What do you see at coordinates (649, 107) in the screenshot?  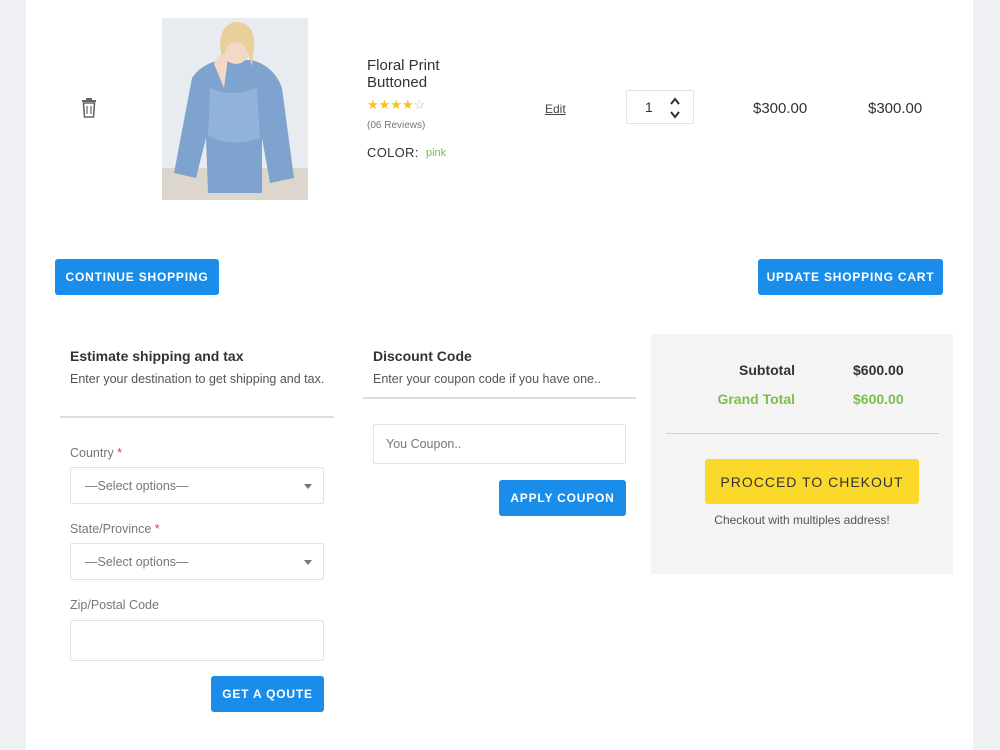 I see `quantity-value: 1` at bounding box center [649, 107].